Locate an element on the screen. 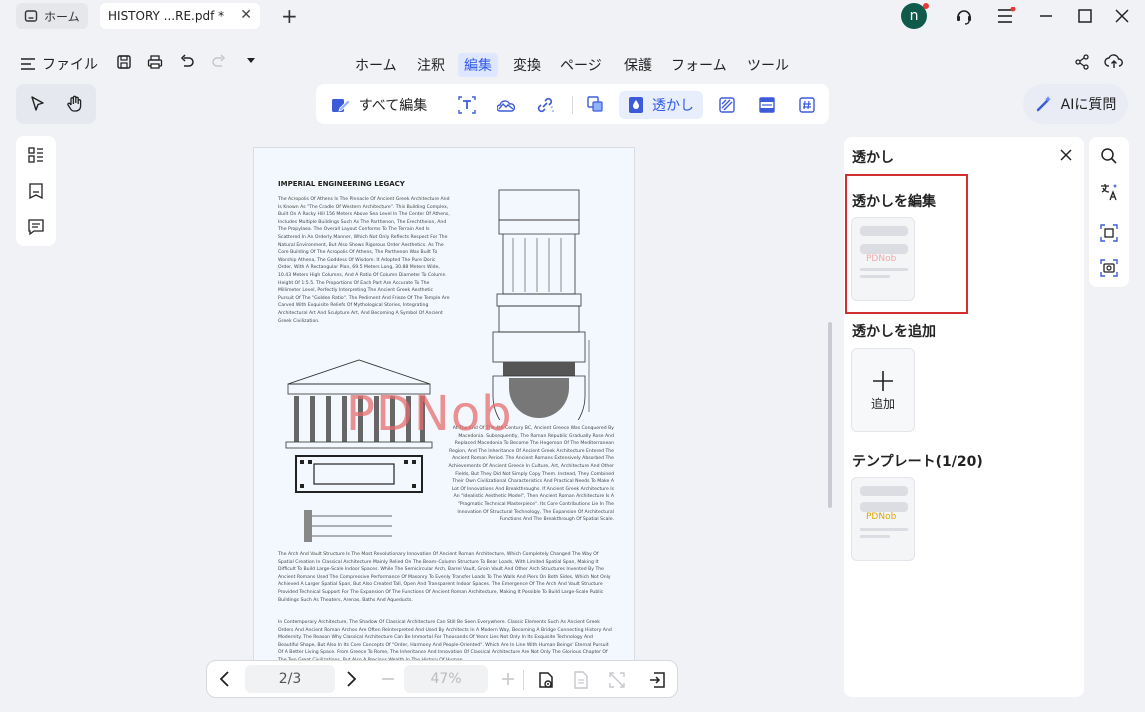 This screenshot has height=712, width=1145. ai-sparkle-icon is located at coordinates (1043, 104).